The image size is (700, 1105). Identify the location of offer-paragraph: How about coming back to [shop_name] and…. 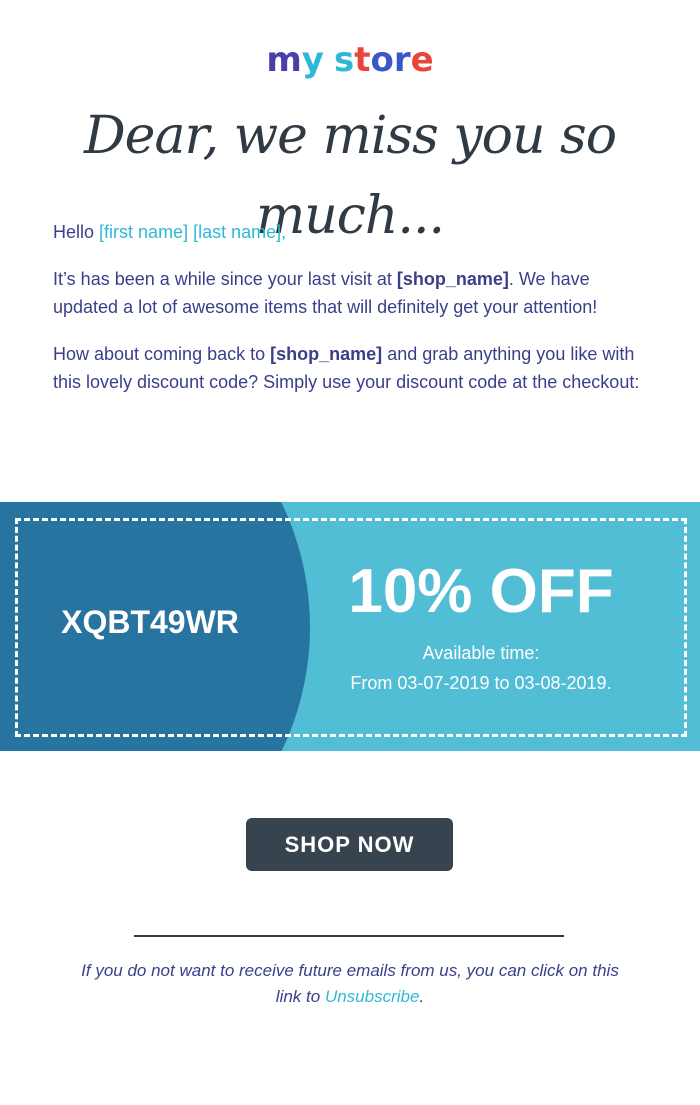
(353, 368).